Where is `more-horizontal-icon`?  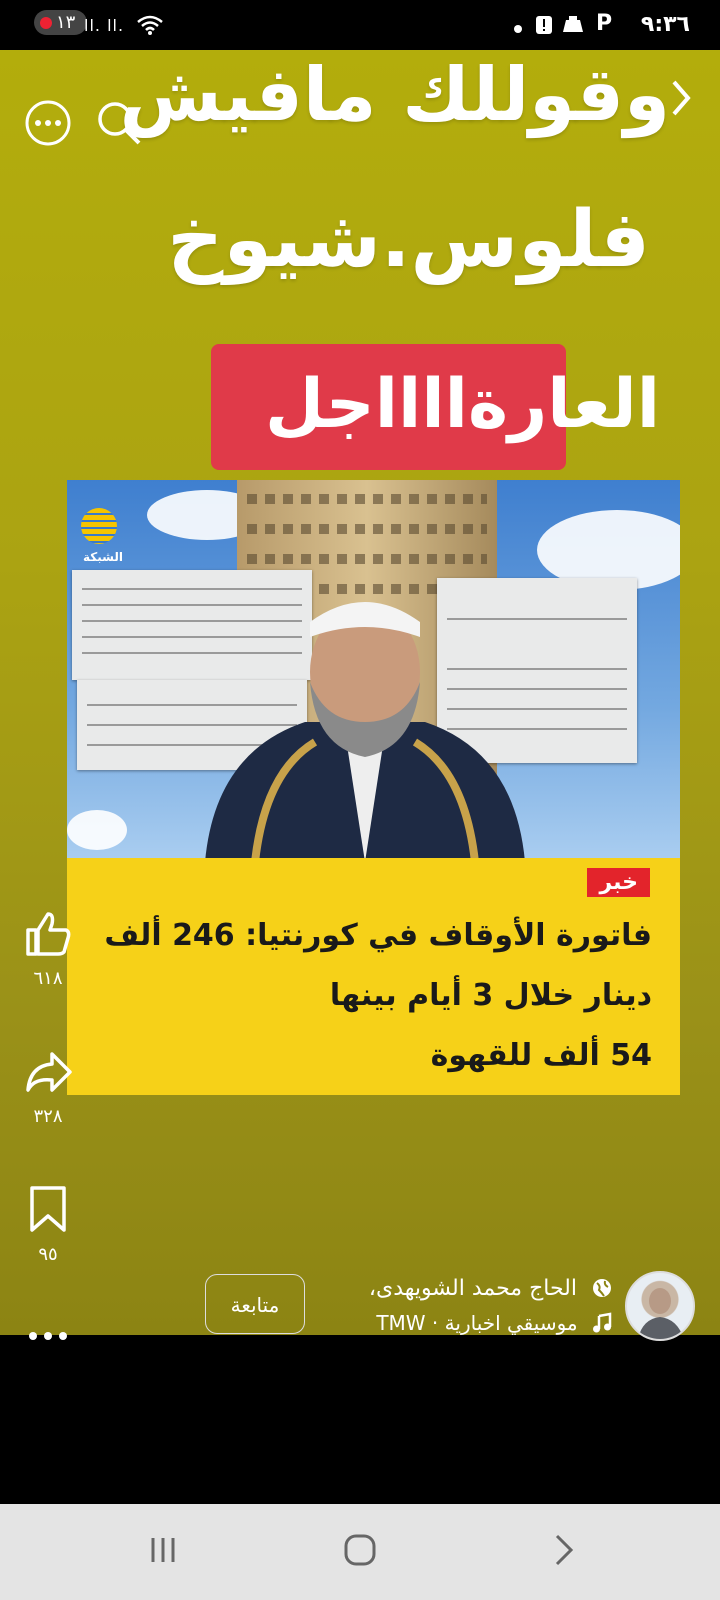 more-horizontal-icon is located at coordinates (48, 123).